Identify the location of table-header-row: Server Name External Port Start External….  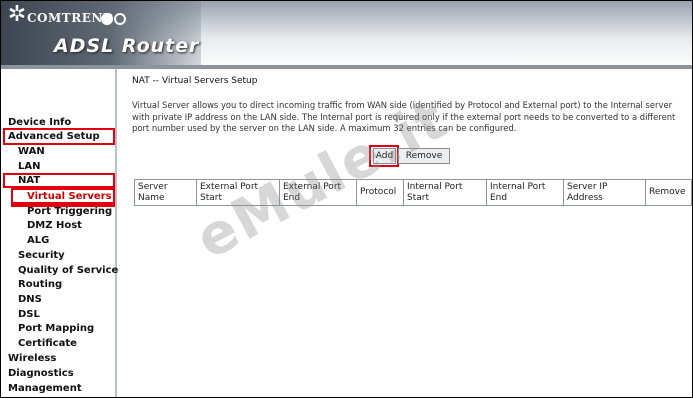
(413, 192).